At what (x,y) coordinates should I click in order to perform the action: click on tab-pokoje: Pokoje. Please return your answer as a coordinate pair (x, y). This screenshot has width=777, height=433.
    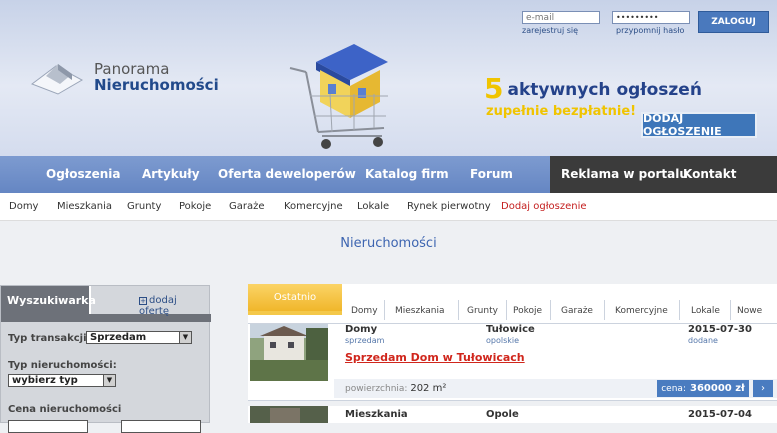
    Looking at the image, I should click on (527, 311).